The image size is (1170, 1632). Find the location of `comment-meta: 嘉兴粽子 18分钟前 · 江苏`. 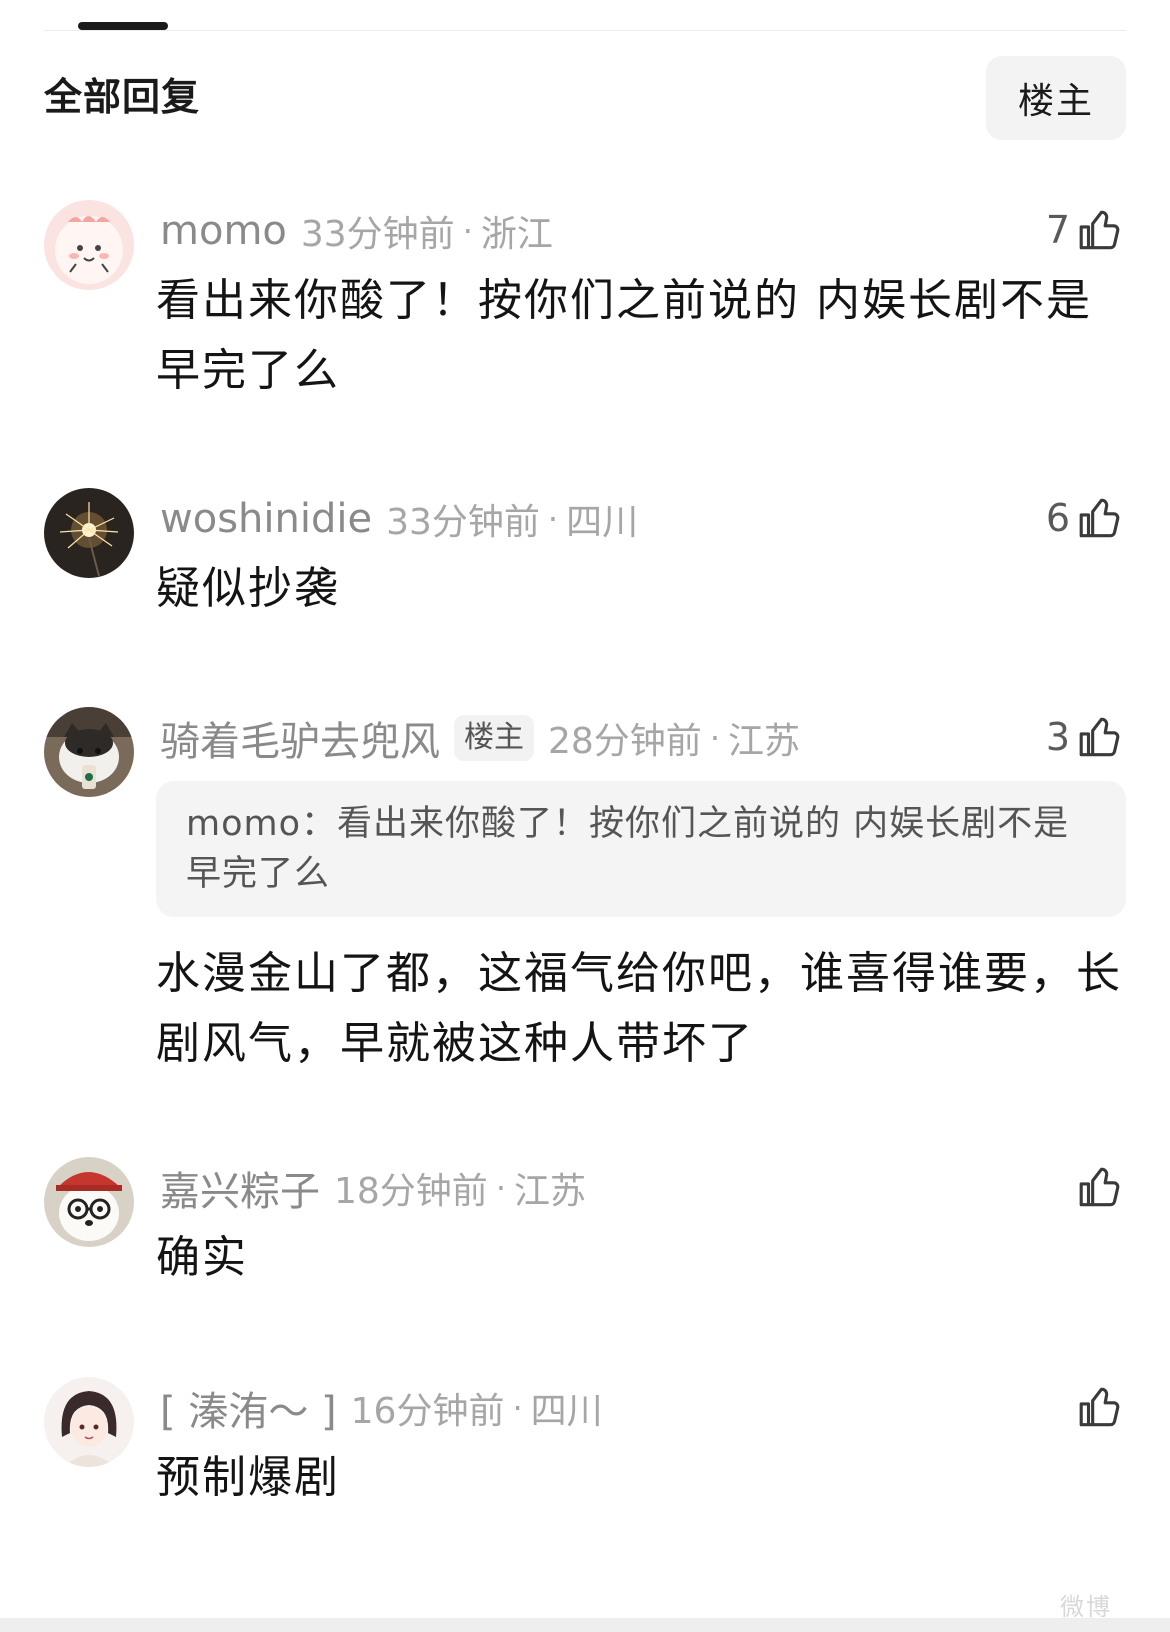

comment-meta: 嘉兴粽子 18分钟前 · 江苏 is located at coordinates (588, 1188).